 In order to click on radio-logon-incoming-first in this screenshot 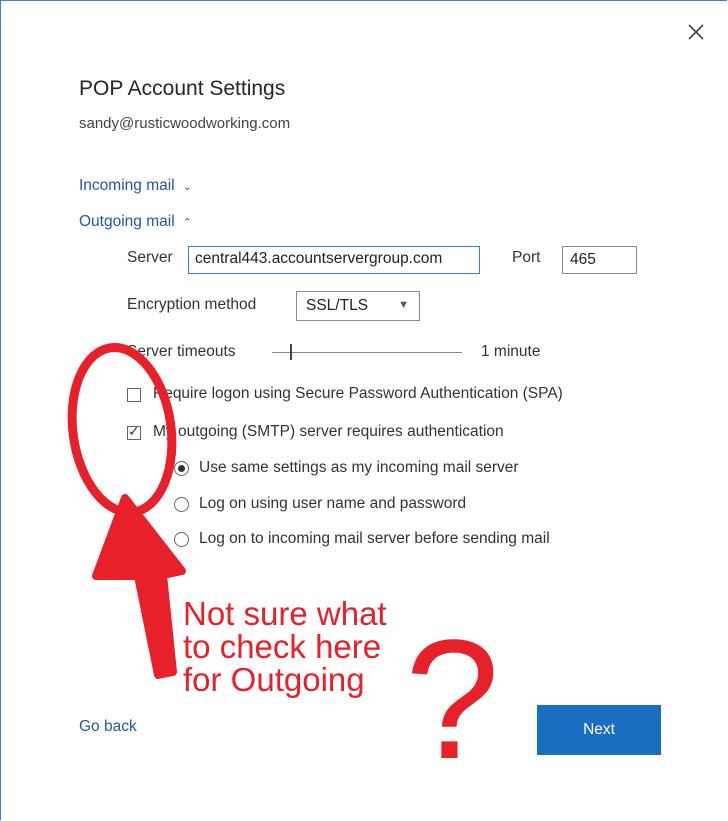, I will do `click(181, 539)`.